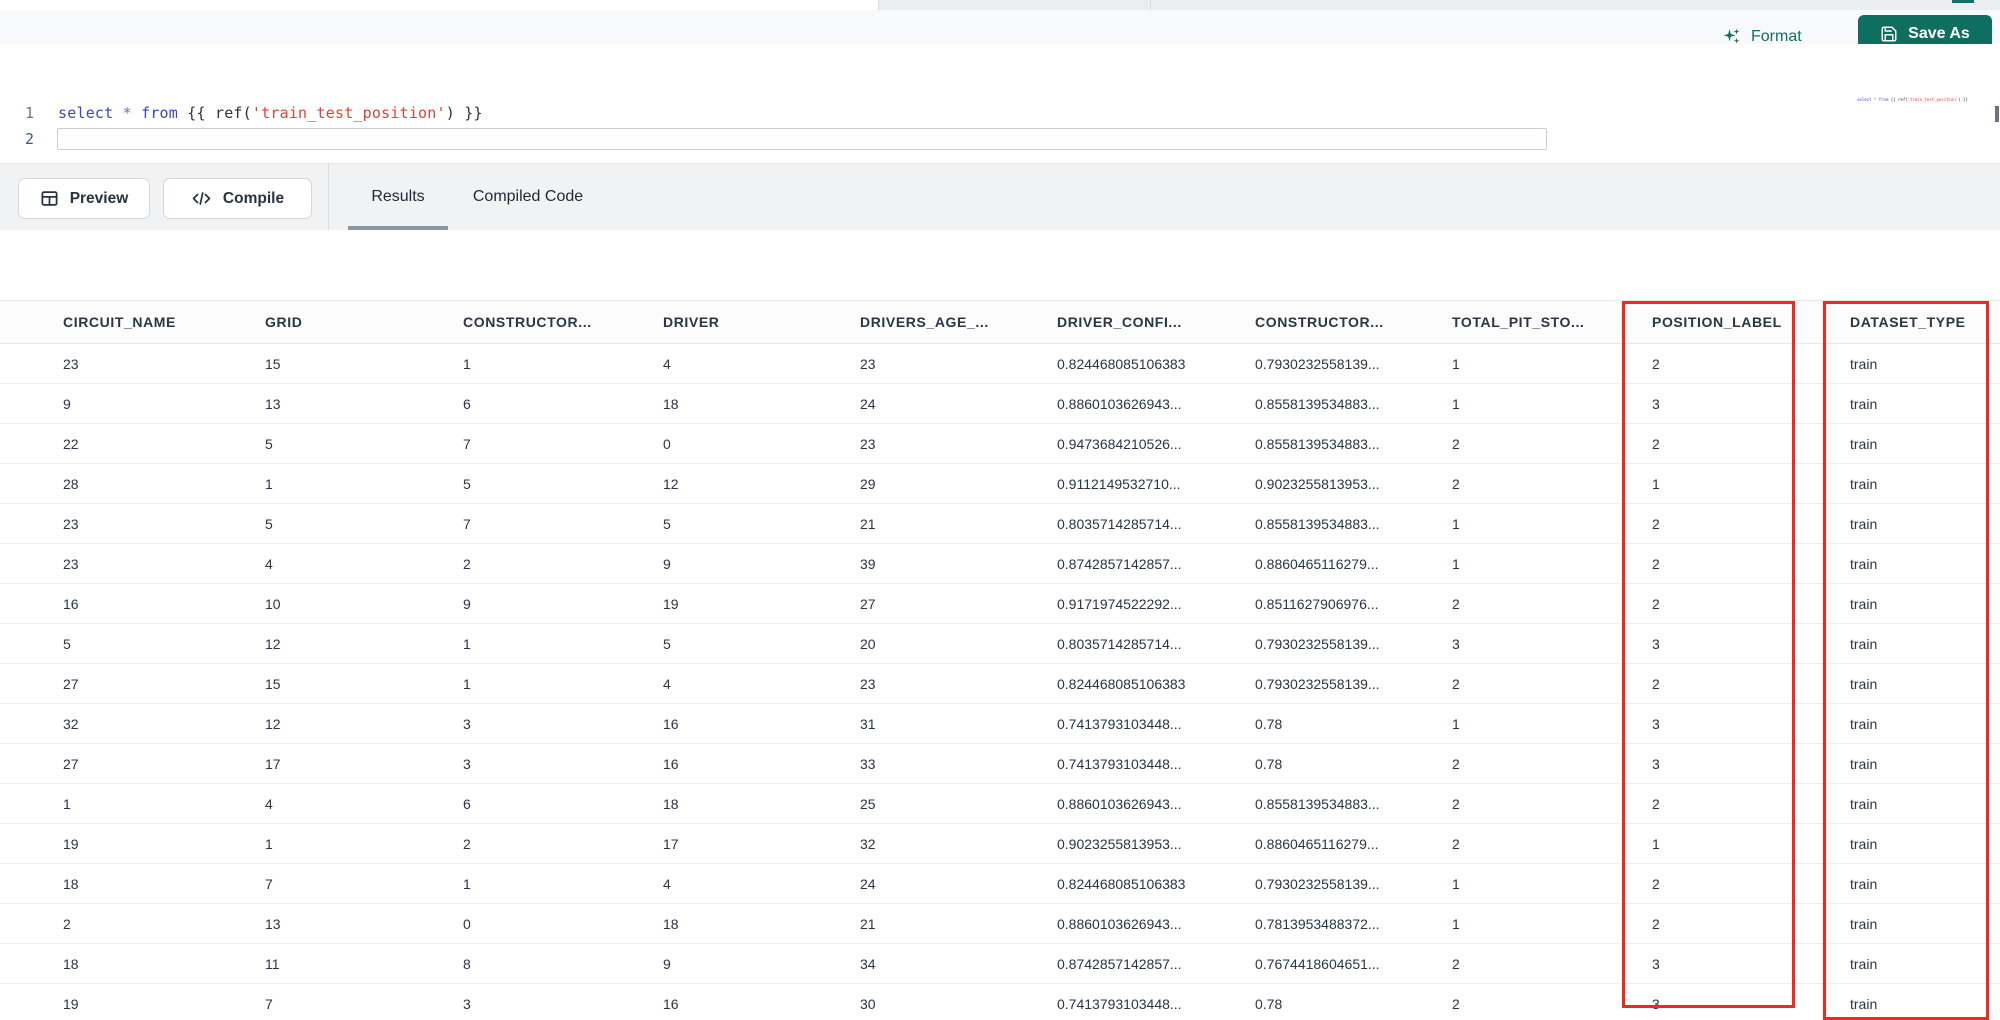 This screenshot has width=2000, height=1020. Describe the element at coordinates (1269, 723) in the screenshot. I see `table-cell: 0.78` at that location.